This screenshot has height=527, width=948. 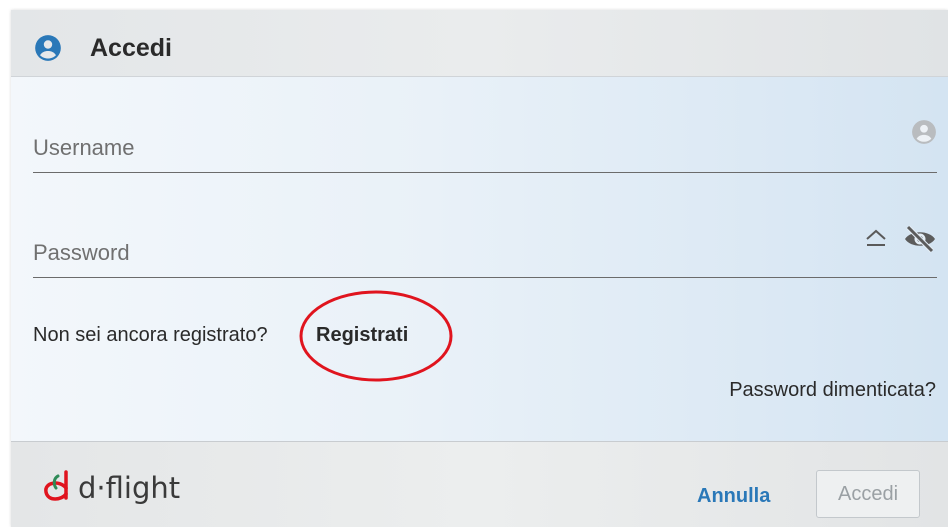 What do you see at coordinates (868, 494) in the screenshot?
I see `login-submit-button: Accedi` at bounding box center [868, 494].